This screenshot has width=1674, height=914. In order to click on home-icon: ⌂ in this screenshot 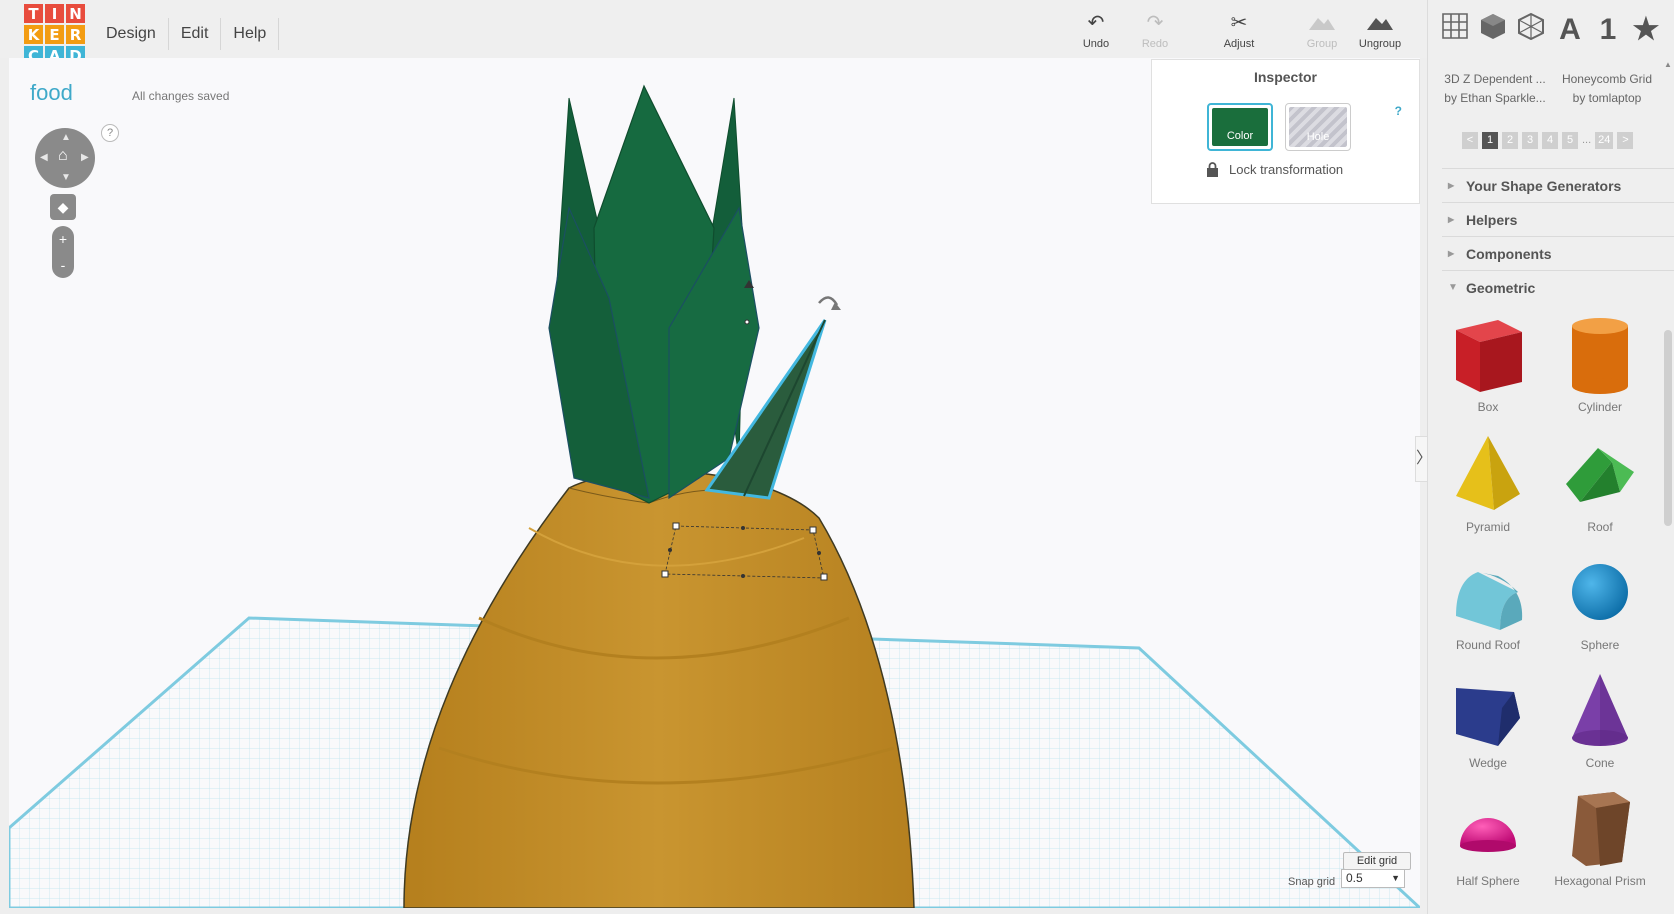, I will do `click(63, 156)`.